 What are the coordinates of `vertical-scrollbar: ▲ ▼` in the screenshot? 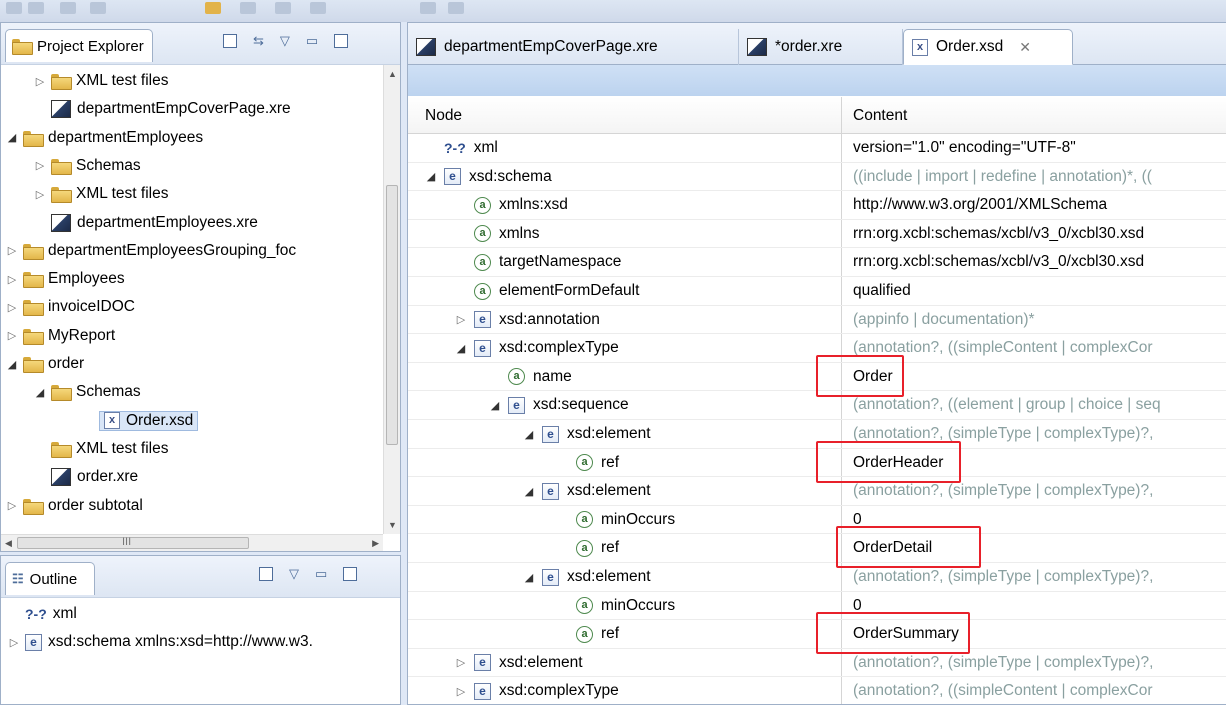 It's located at (391, 299).